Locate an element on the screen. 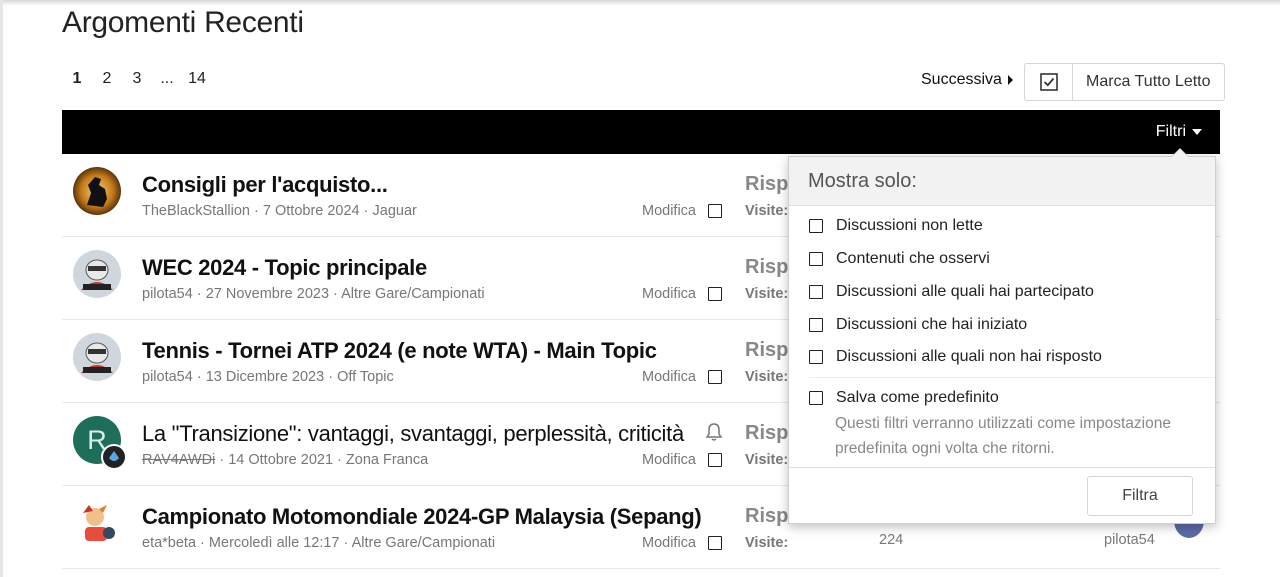 The height and width of the screenshot is (577, 1280). save-default-option: Salva come predefinito is located at coordinates (904, 398).